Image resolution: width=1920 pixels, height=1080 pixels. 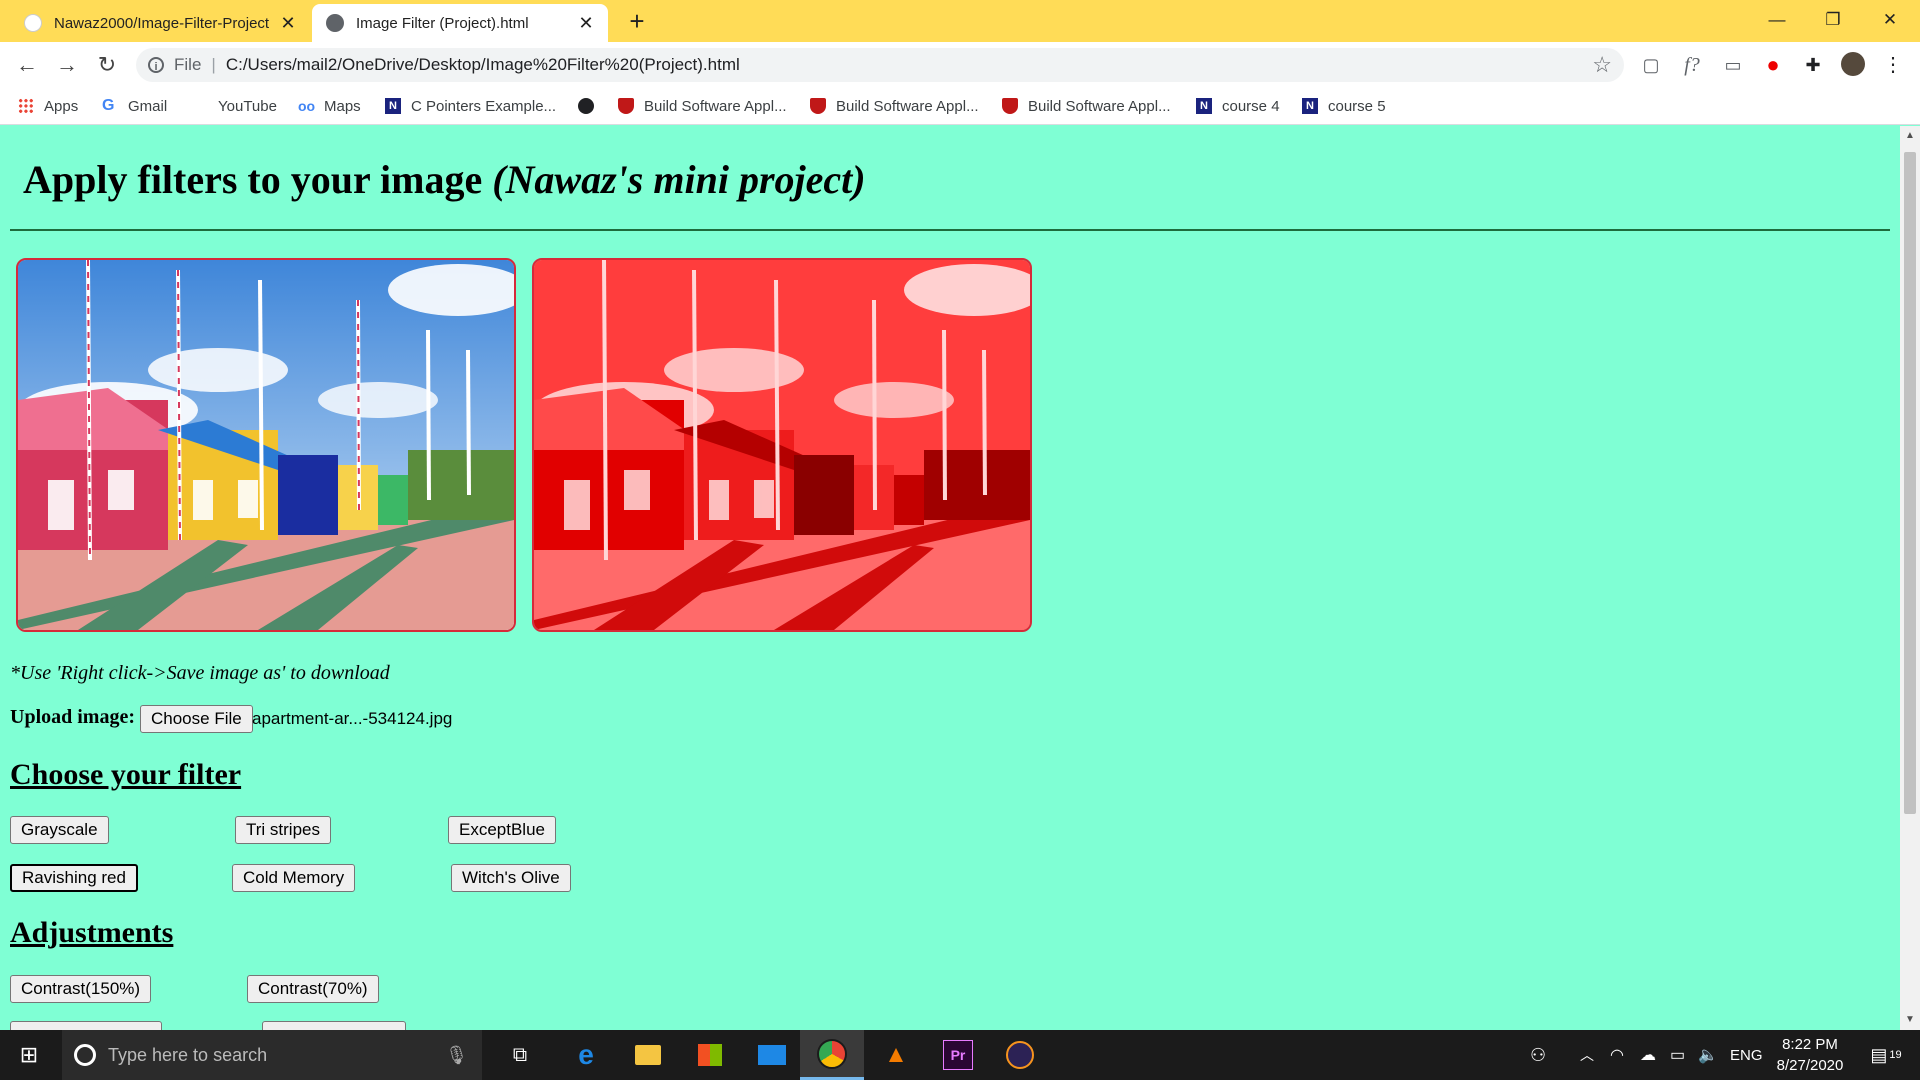 What do you see at coordinates (188, 1054) in the screenshot?
I see `search-placeholder: Type here to search` at bounding box center [188, 1054].